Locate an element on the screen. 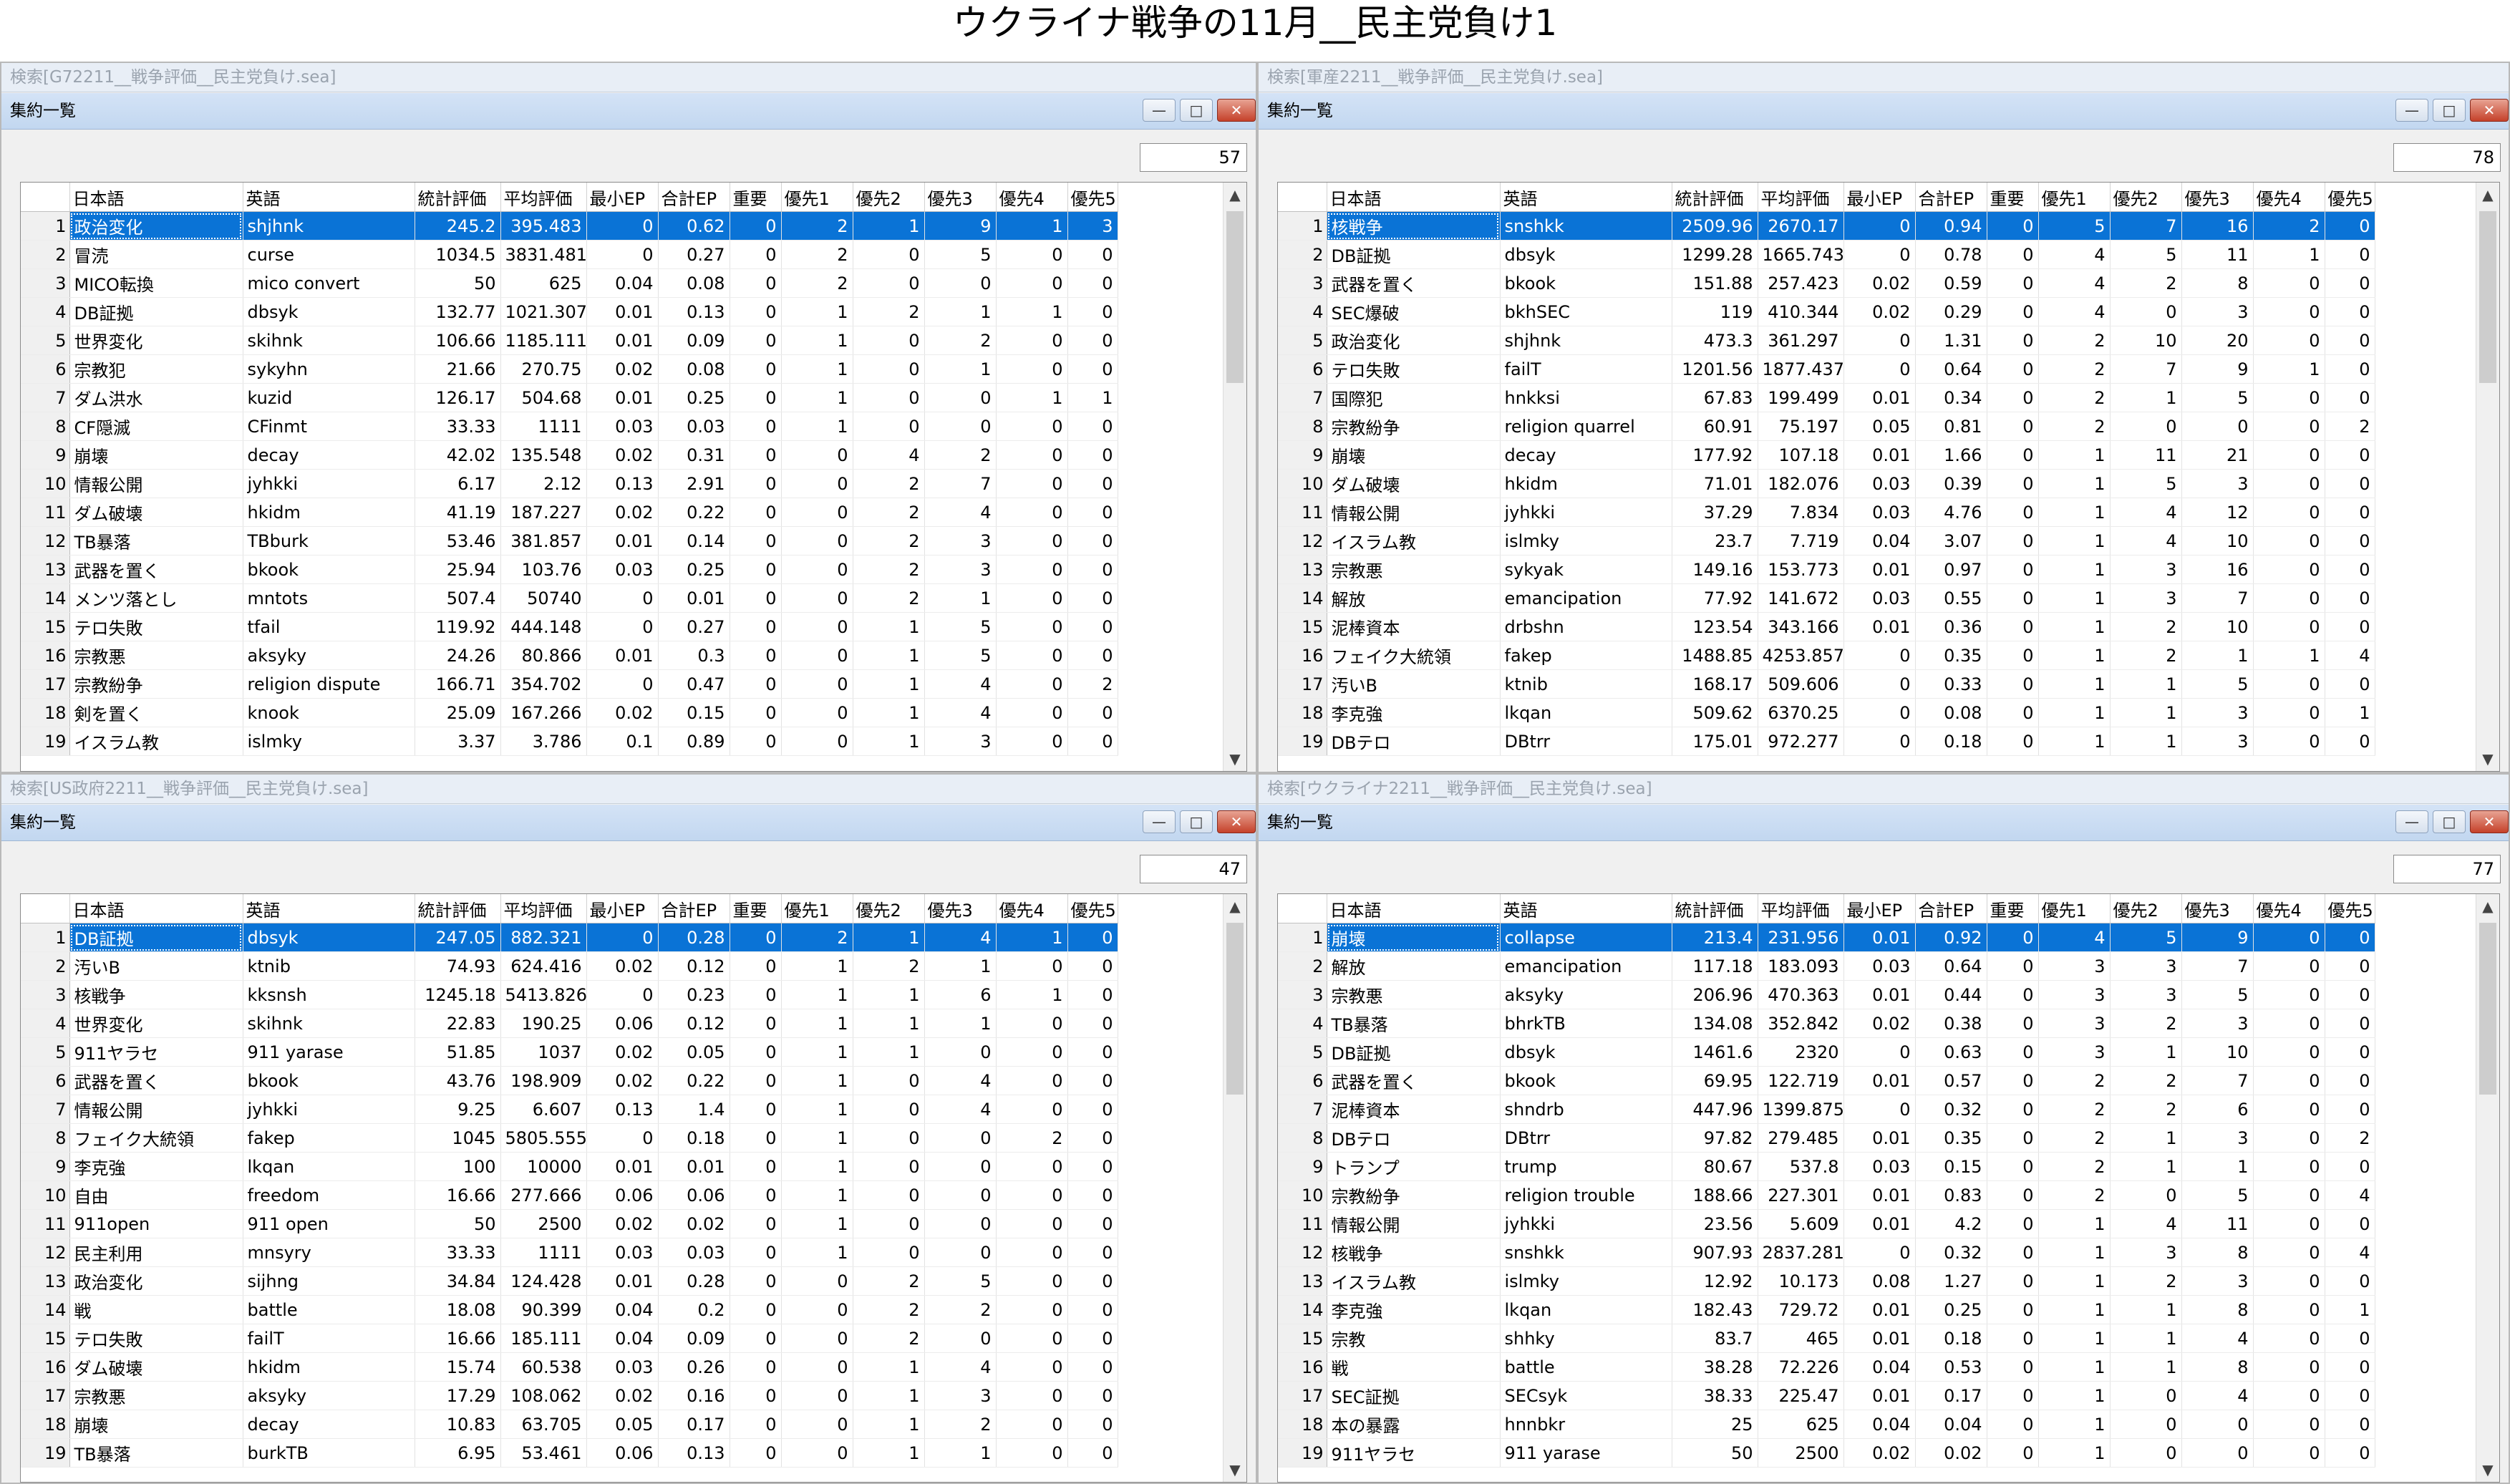  table-row: 1 DB証拠 dbsyk 247.05 882.321 0 0.28 0 2 1 4 1 0 is located at coordinates (569, 937).